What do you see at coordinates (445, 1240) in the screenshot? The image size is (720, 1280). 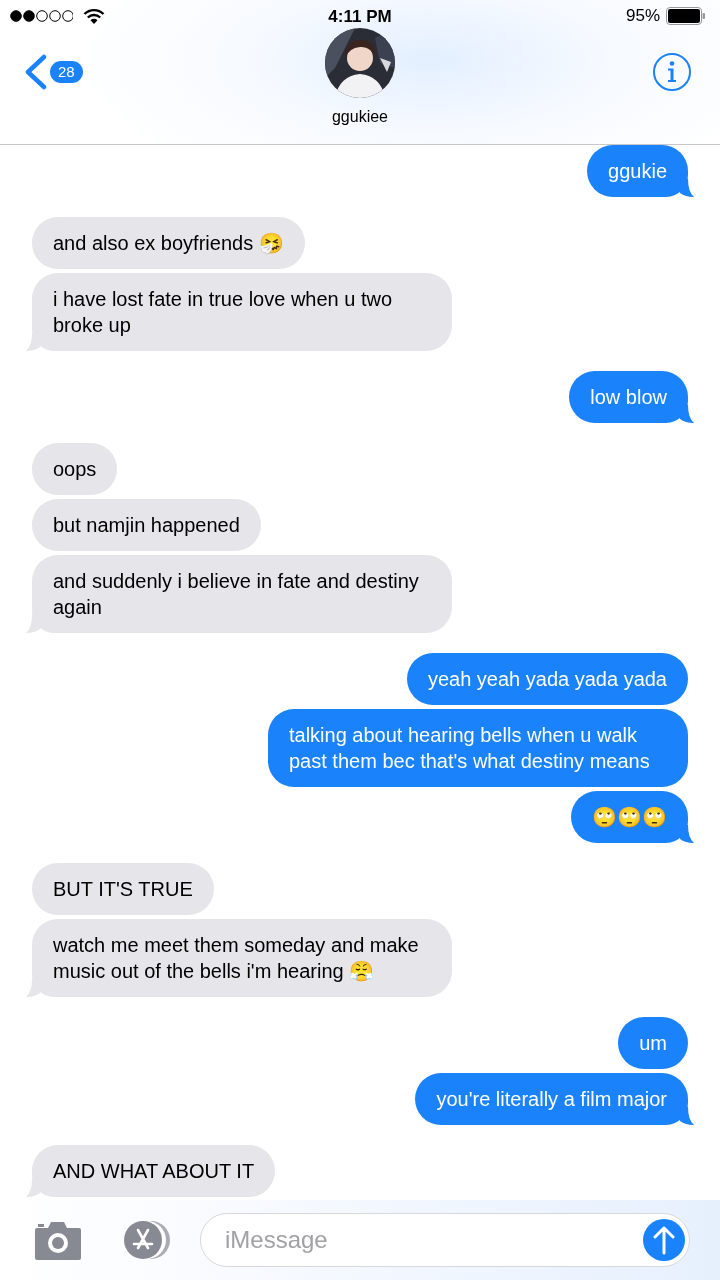 I see `message-input: iMessage` at bounding box center [445, 1240].